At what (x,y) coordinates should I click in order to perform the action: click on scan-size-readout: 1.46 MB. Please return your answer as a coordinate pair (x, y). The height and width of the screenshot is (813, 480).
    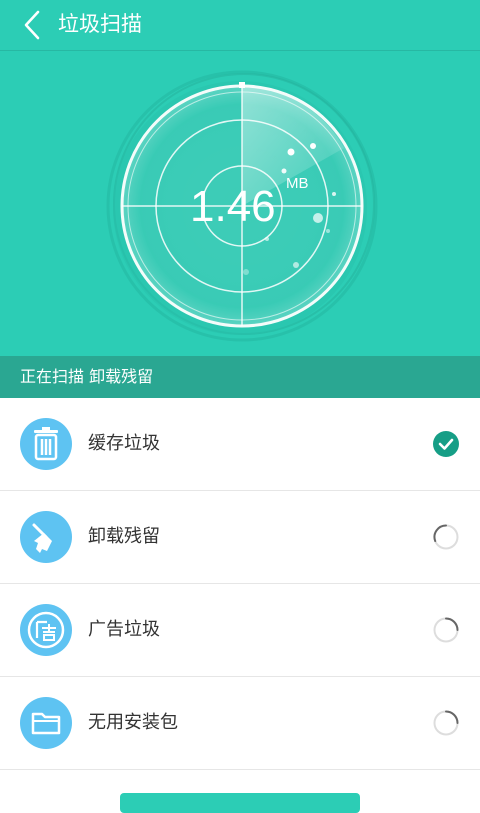
    Looking at the image, I should click on (265, 207).